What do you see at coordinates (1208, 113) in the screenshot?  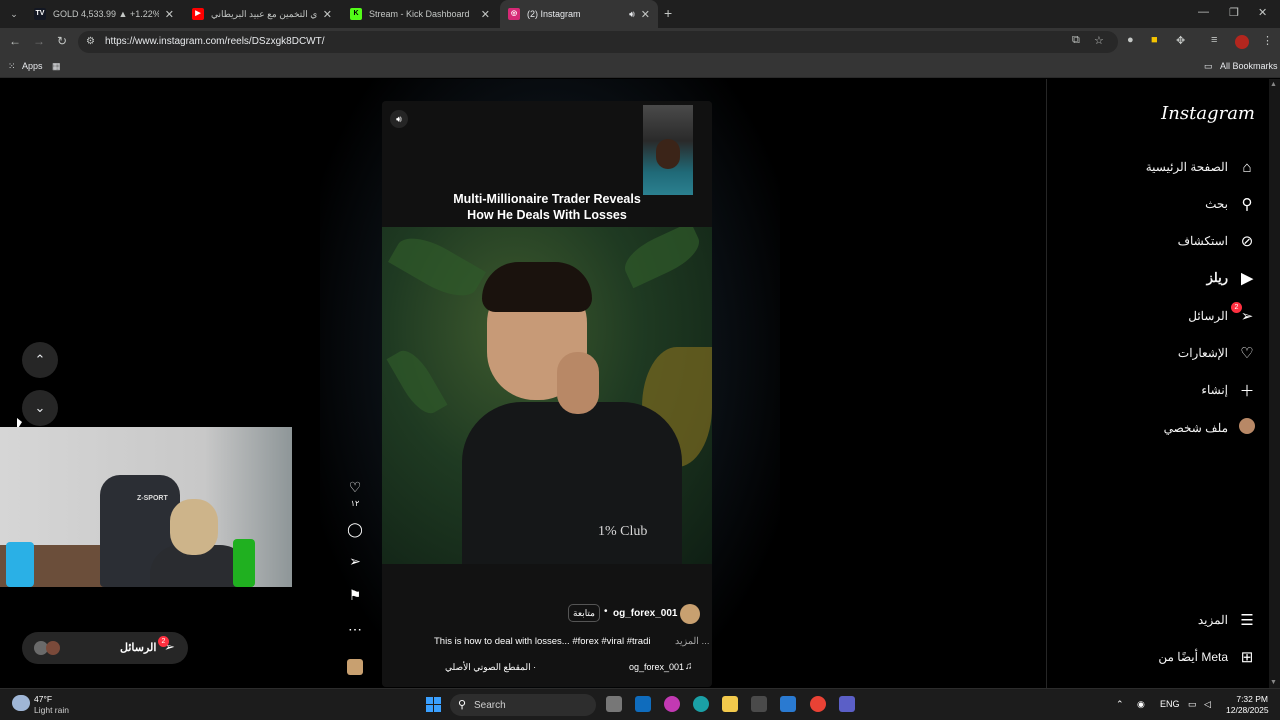 I see `instagram-logo: Instagram` at bounding box center [1208, 113].